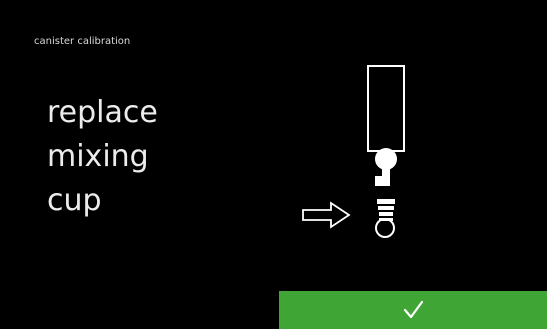  What do you see at coordinates (386, 108) in the screenshot?
I see `canister-outline` at bounding box center [386, 108].